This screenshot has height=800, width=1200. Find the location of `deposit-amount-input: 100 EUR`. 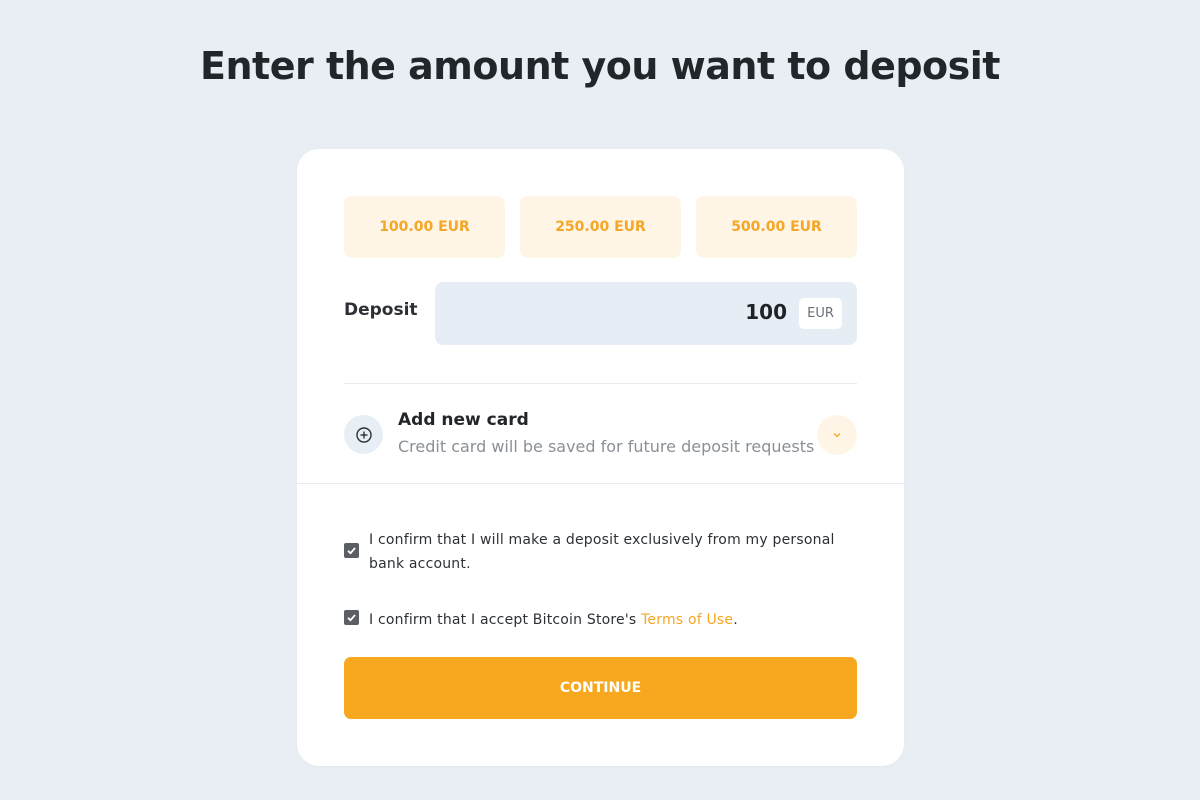

deposit-amount-input: 100 EUR is located at coordinates (646, 313).